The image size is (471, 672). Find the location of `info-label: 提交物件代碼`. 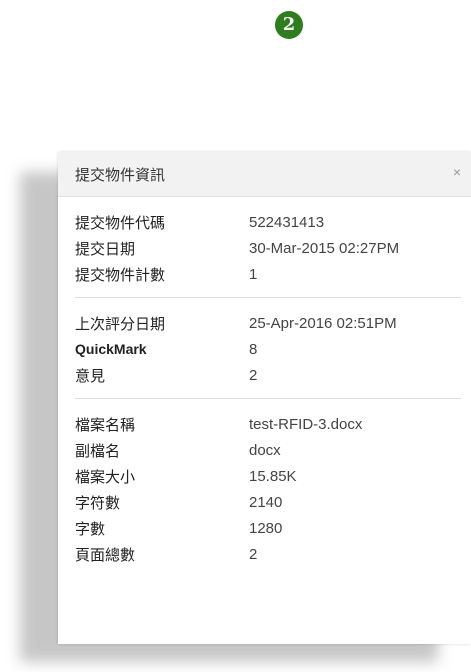

info-label: 提交物件代碼 is located at coordinates (120, 223).